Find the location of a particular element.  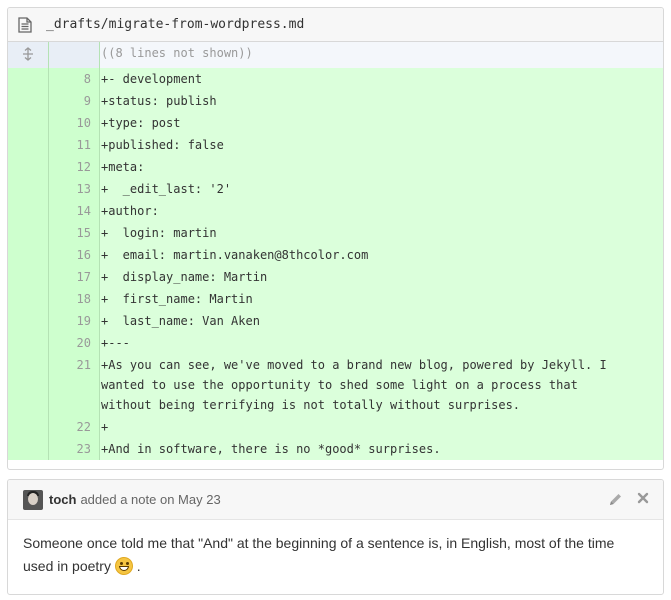

smile-emoji-icon is located at coordinates (123, 566).